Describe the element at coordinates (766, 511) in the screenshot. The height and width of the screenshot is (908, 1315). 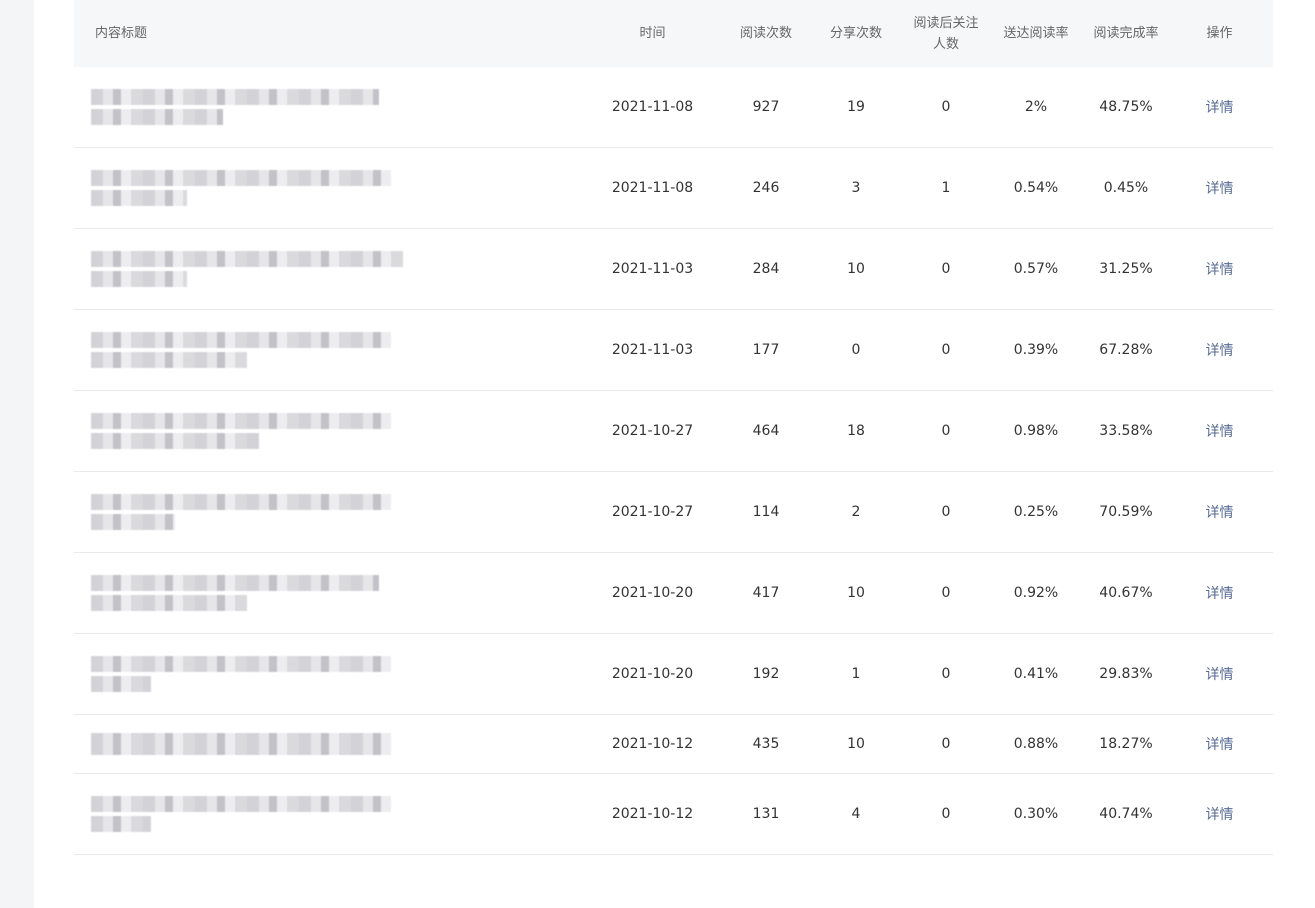
I see `cell-reads: 114` at that location.